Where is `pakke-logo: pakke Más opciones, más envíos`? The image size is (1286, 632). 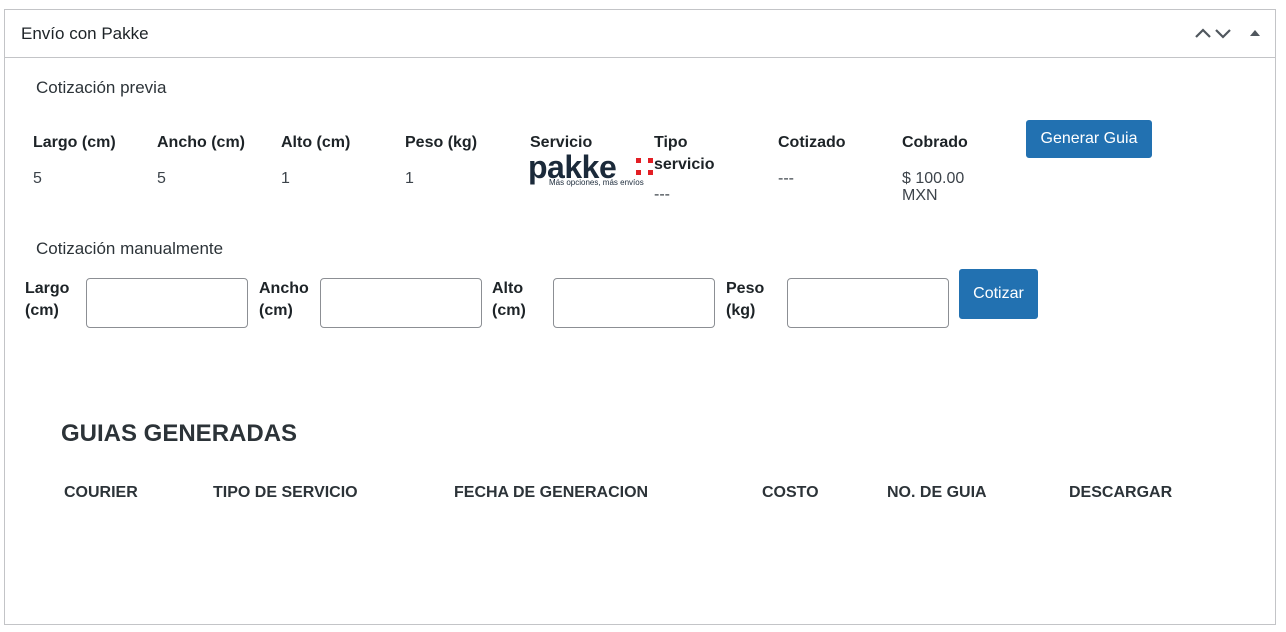 pakke-logo: pakke Más opciones, más envíos is located at coordinates (592, 170).